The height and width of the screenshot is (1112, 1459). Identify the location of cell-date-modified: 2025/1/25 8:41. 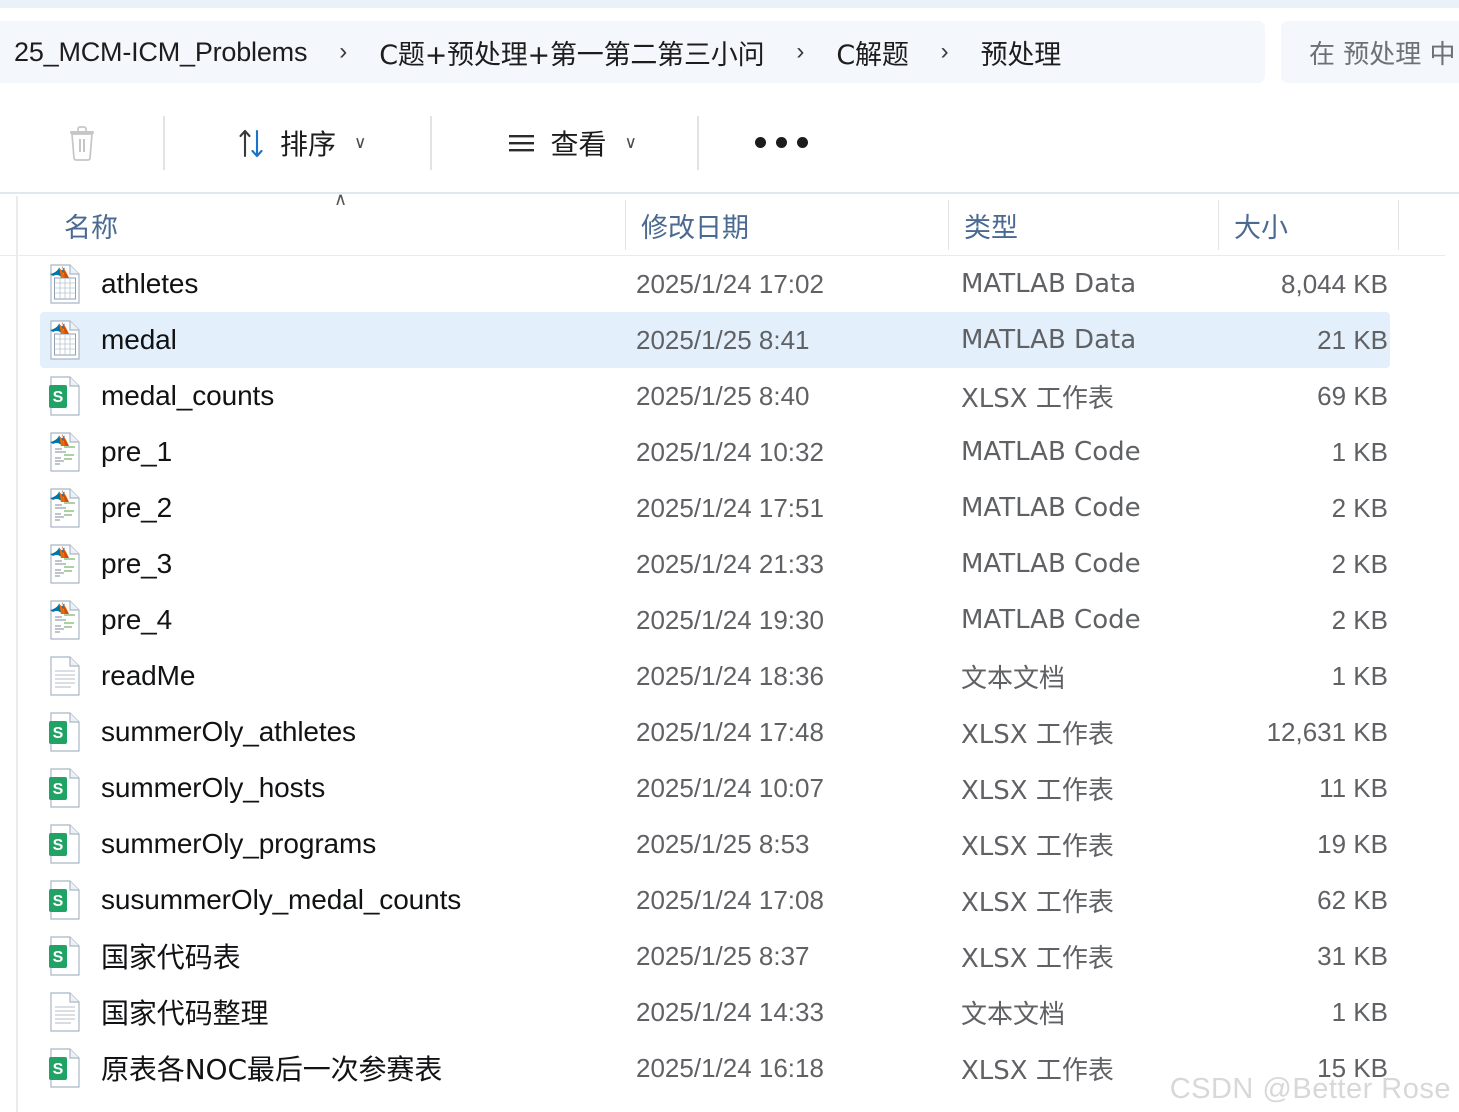
(723, 339).